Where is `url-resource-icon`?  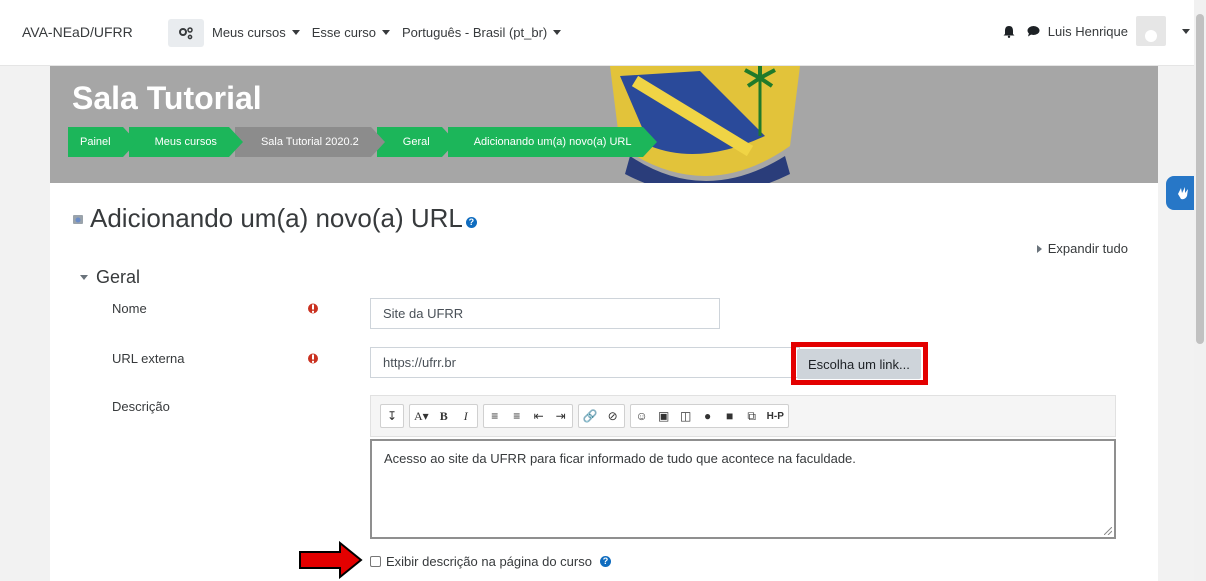 url-resource-icon is located at coordinates (78, 219).